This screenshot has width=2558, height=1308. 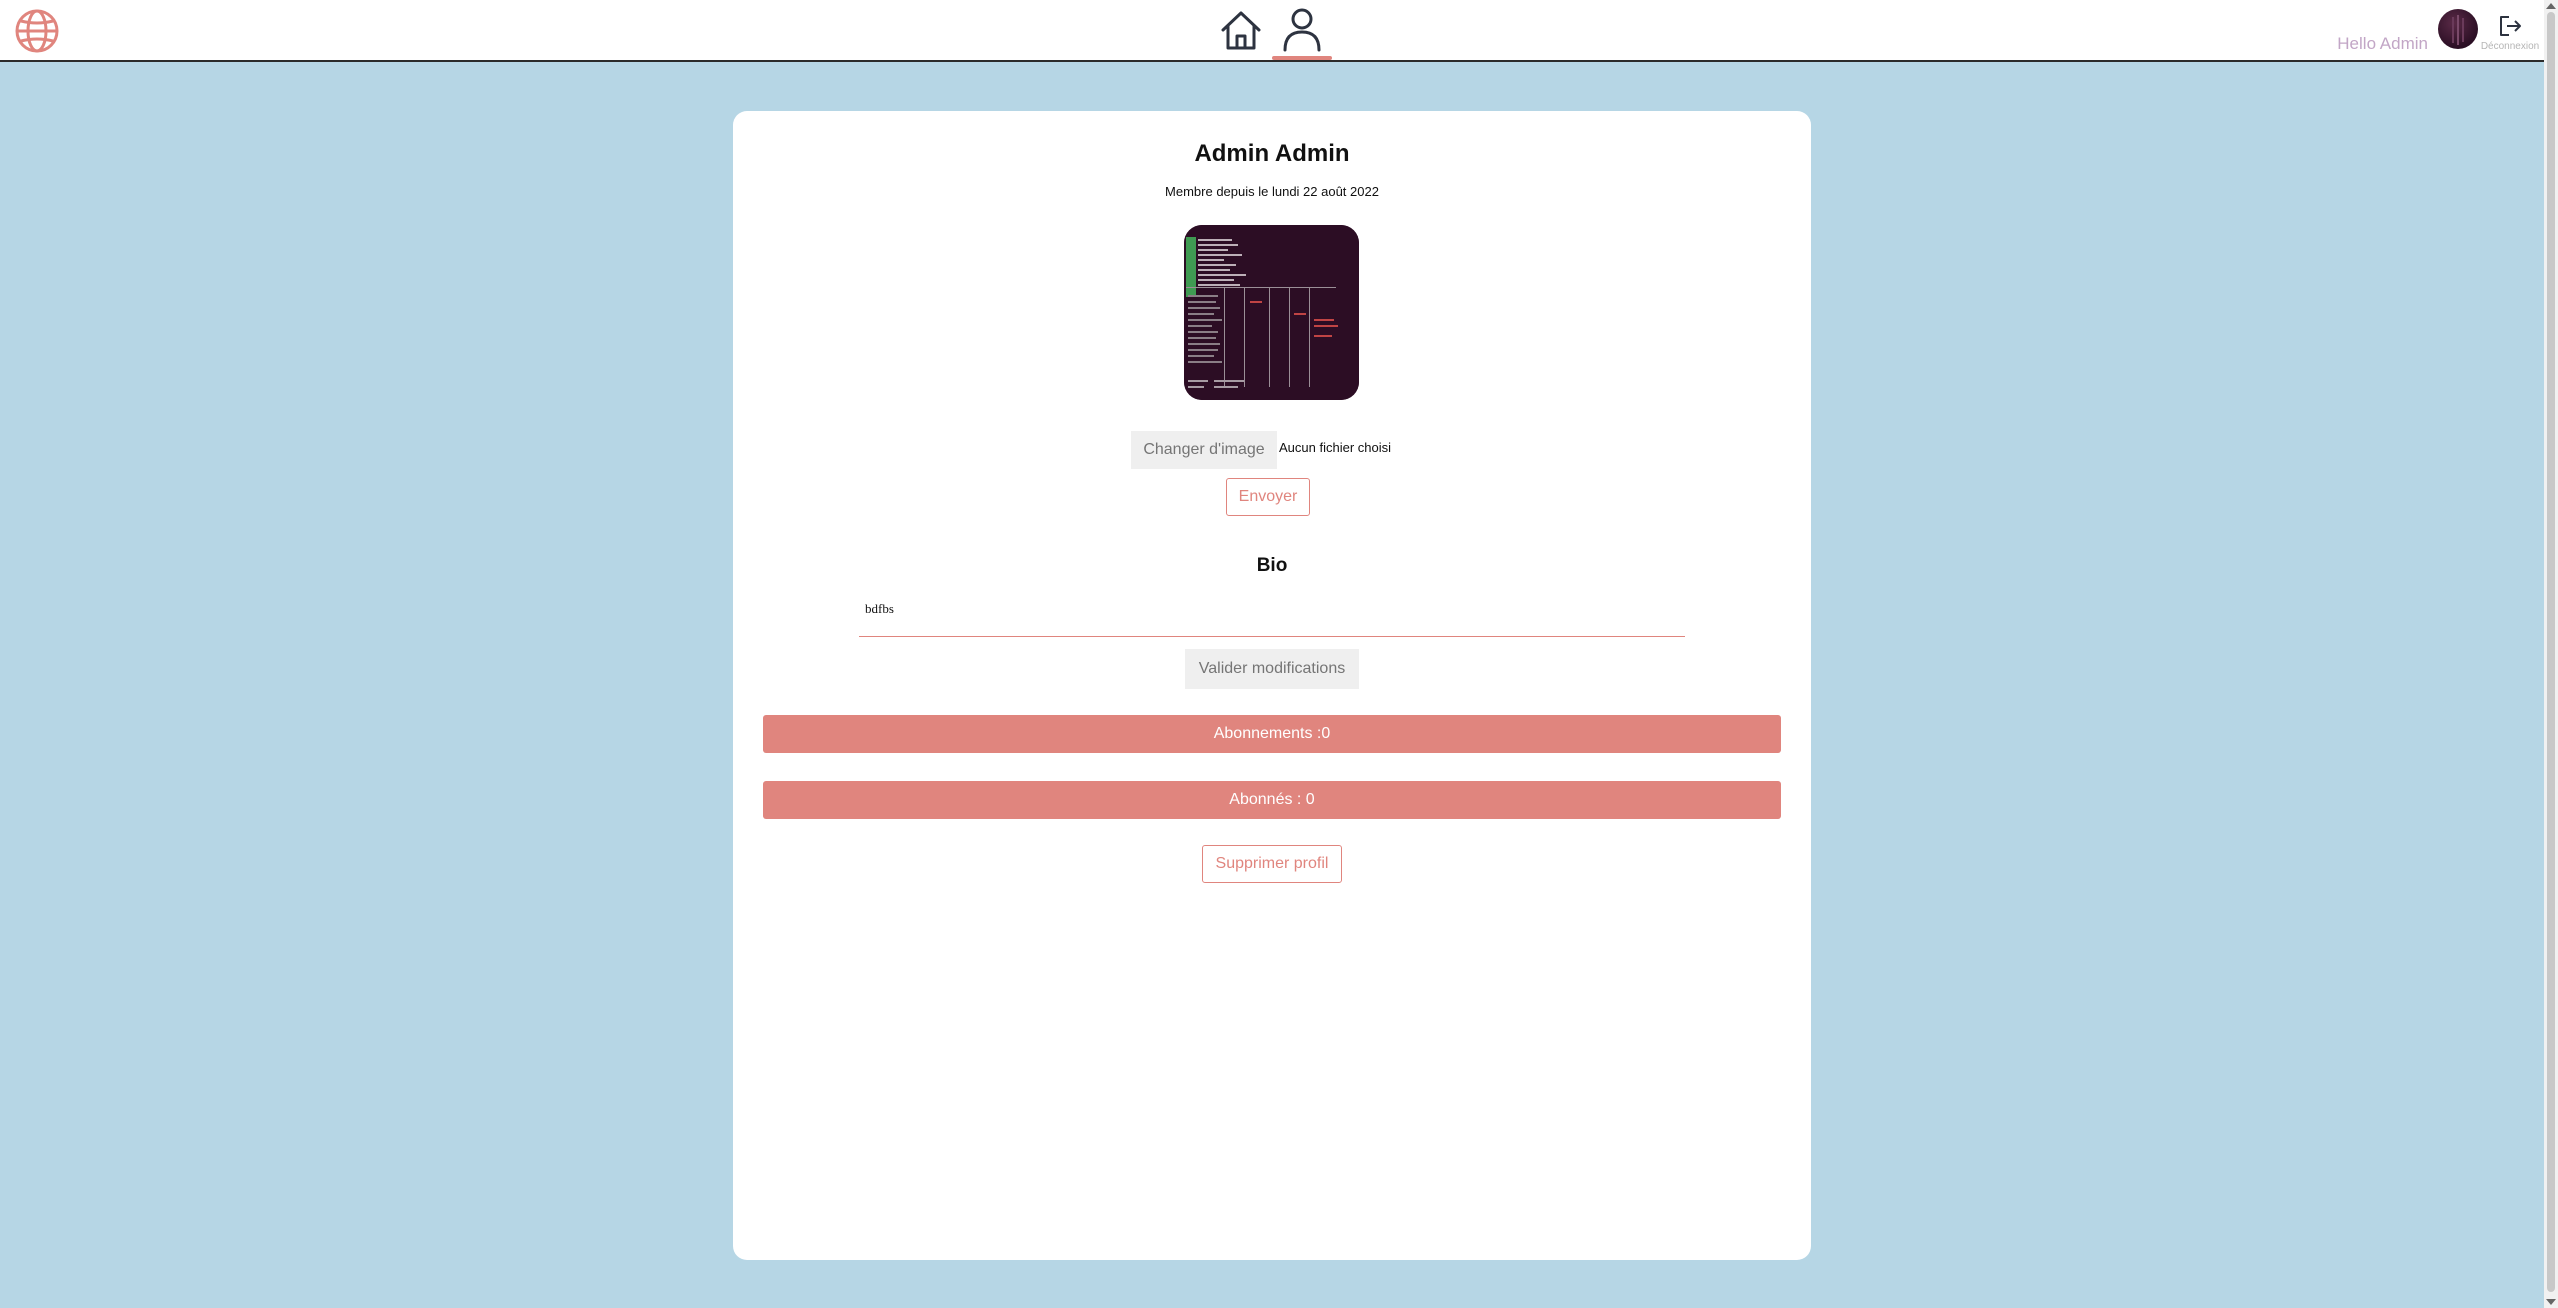 I want to click on logout-button: Déconnexion, so click(x=2510, y=34).